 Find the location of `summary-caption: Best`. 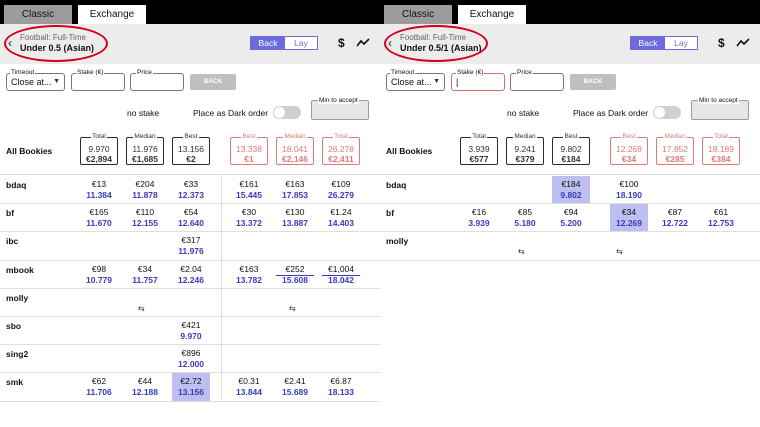

summary-caption: Best is located at coordinates (571, 136).